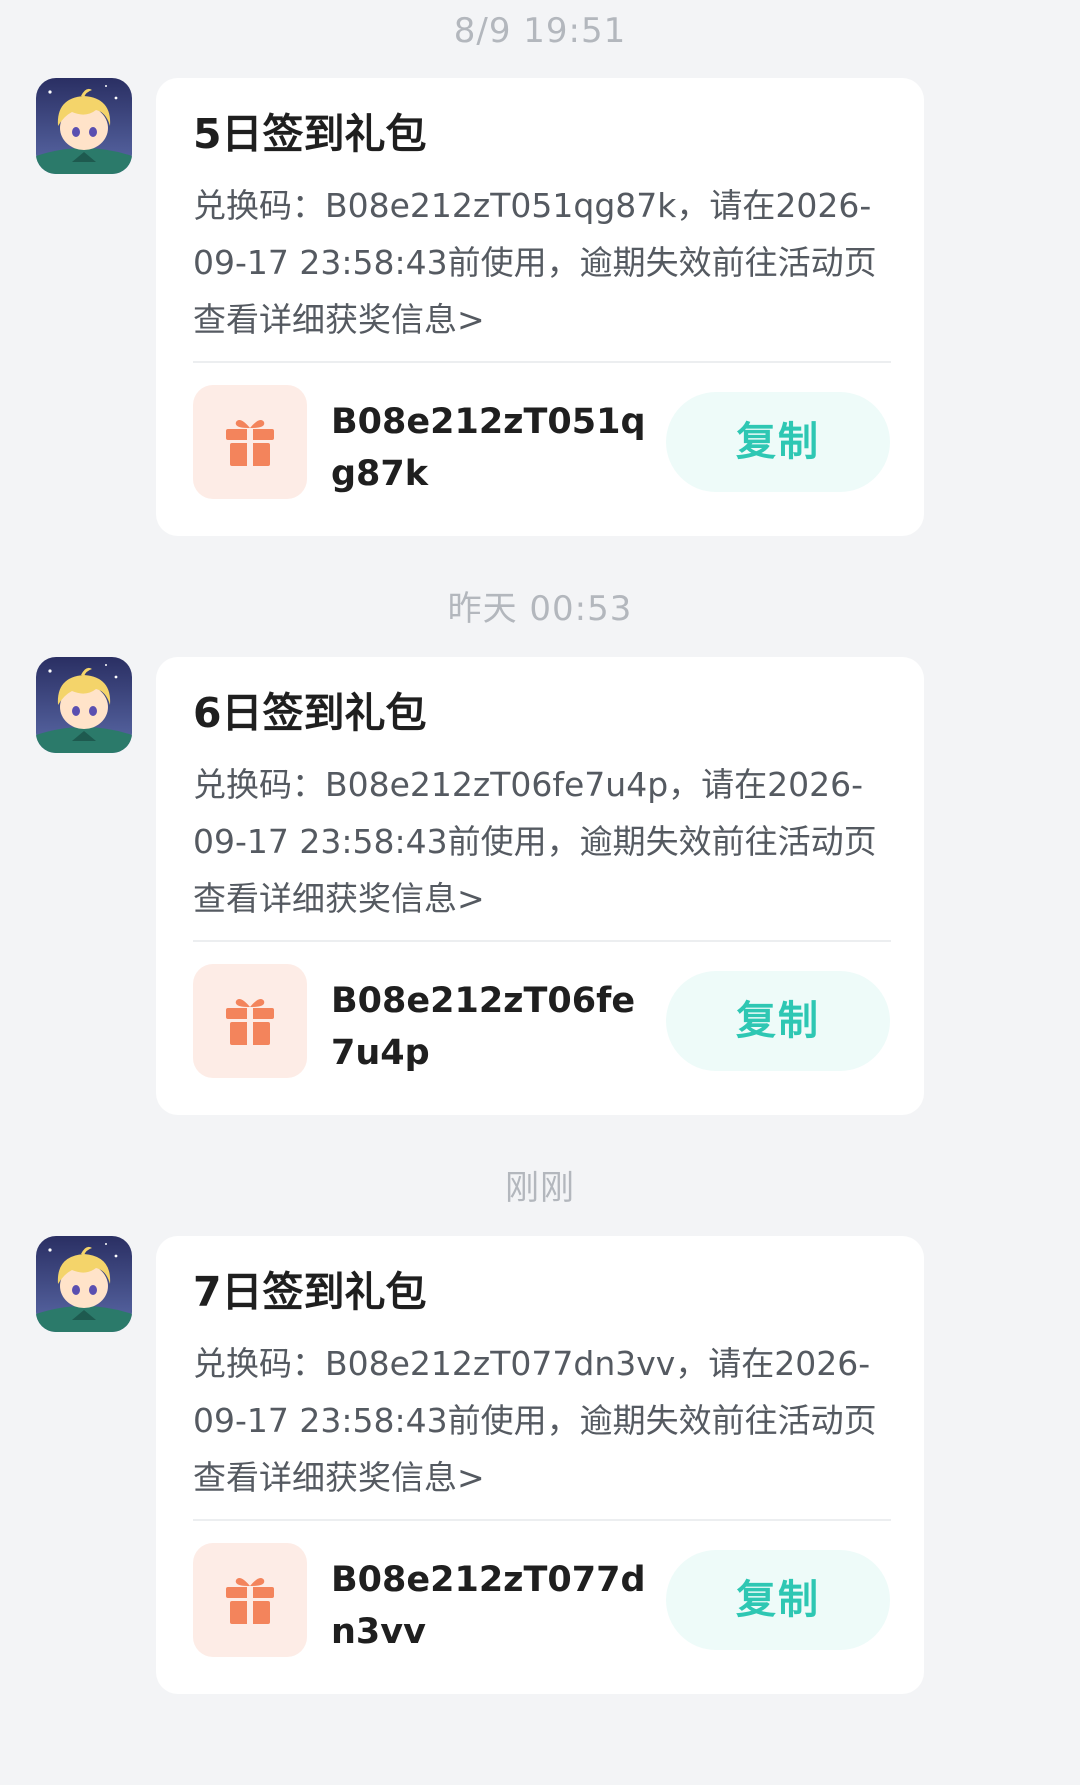  Describe the element at coordinates (540, 609) in the screenshot. I see `message-timestamp: 昨天 00:53` at that location.